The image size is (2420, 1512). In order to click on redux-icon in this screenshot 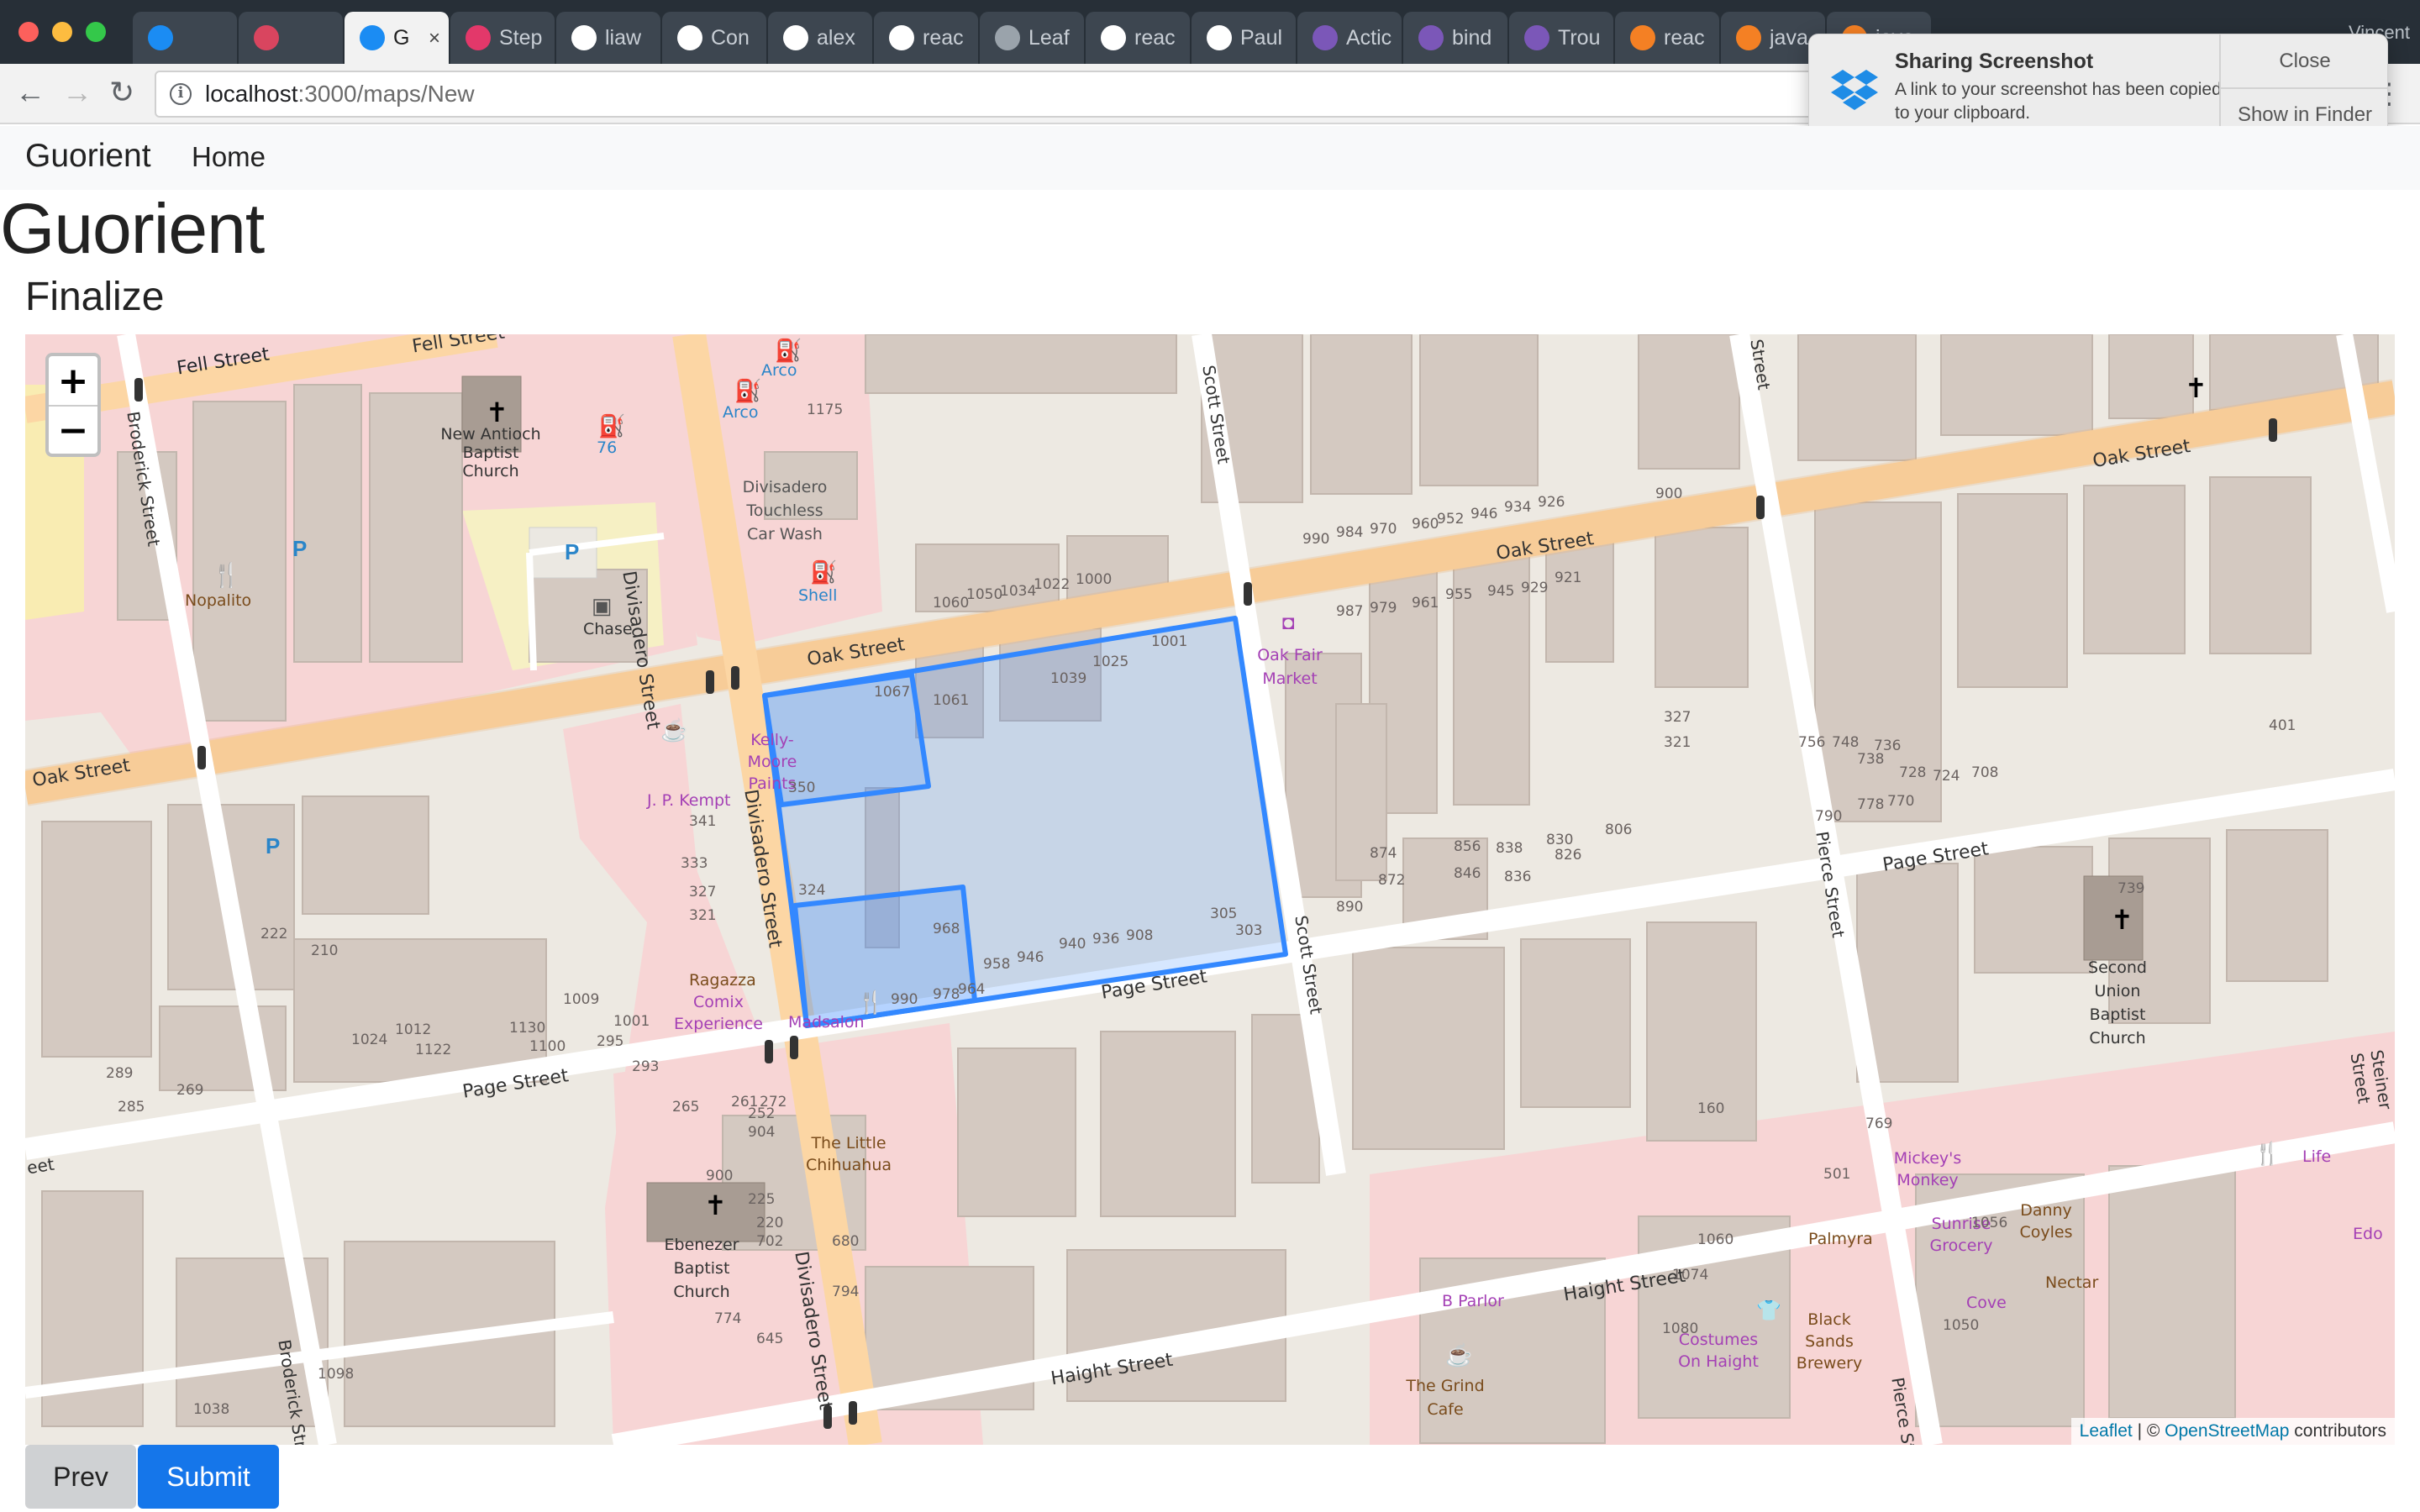, I will do `click(1536, 37)`.